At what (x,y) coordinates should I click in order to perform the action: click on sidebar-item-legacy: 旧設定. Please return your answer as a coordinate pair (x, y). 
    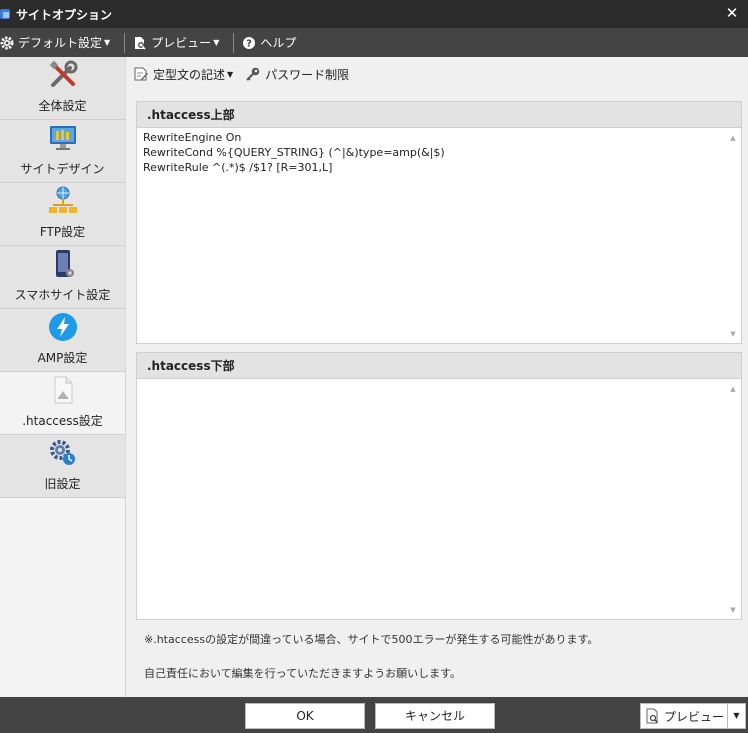
    Looking at the image, I should click on (62, 466).